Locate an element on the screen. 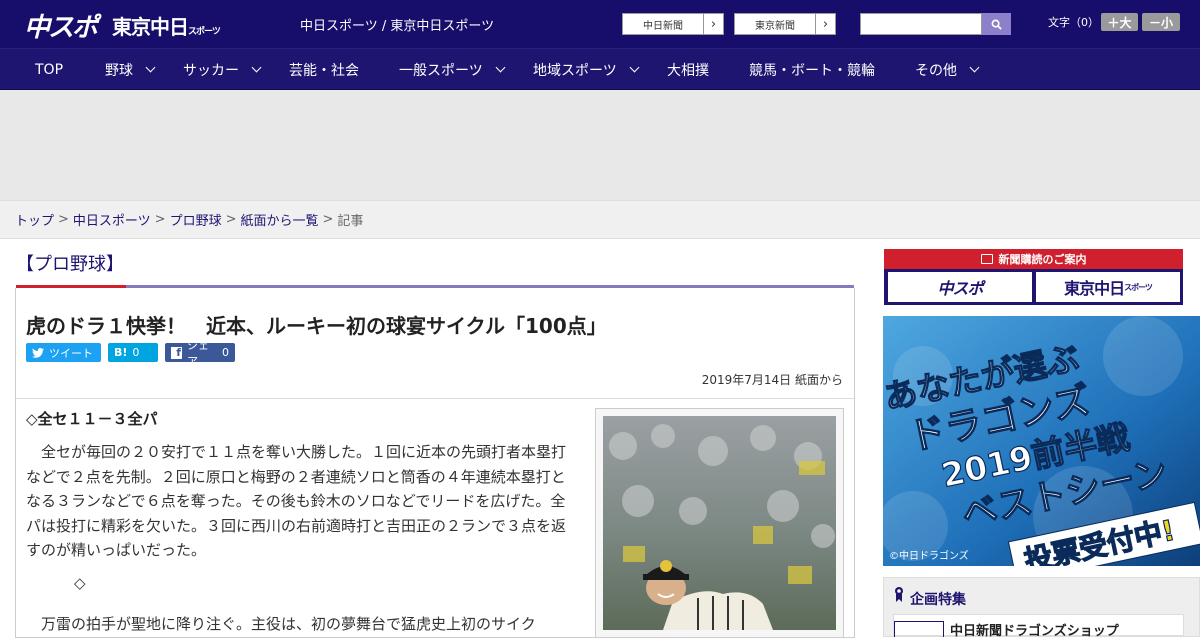  nav-item-entertainment: 芸能・社会 is located at coordinates (324, 70).